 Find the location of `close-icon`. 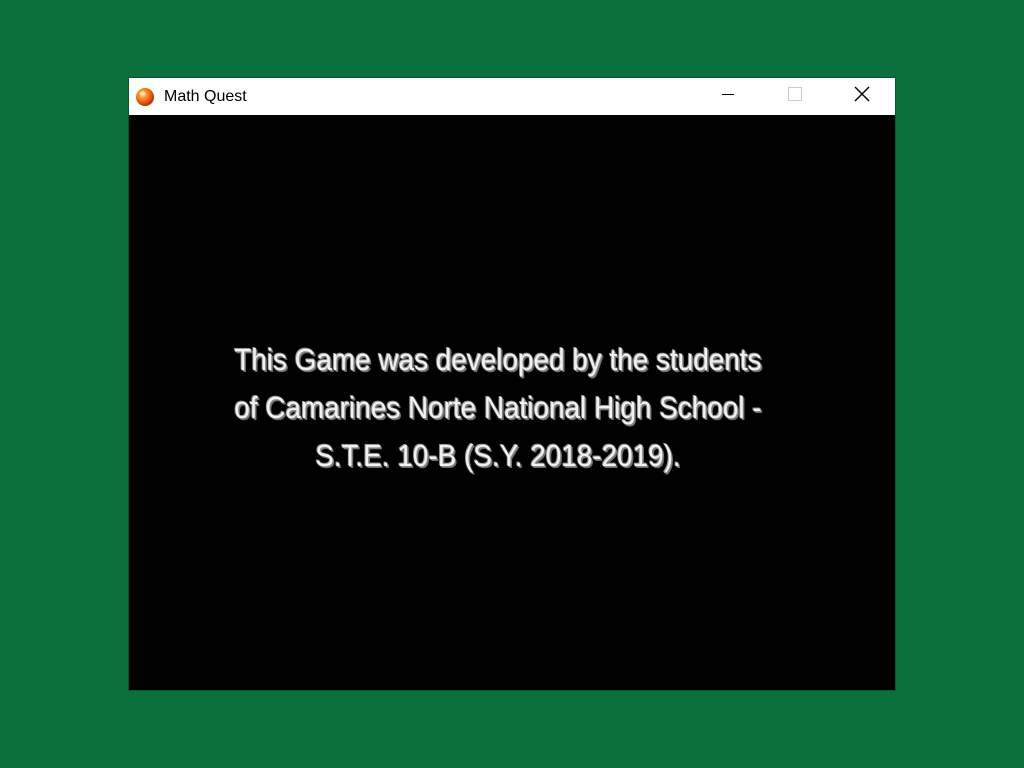

close-icon is located at coordinates (862, 96).